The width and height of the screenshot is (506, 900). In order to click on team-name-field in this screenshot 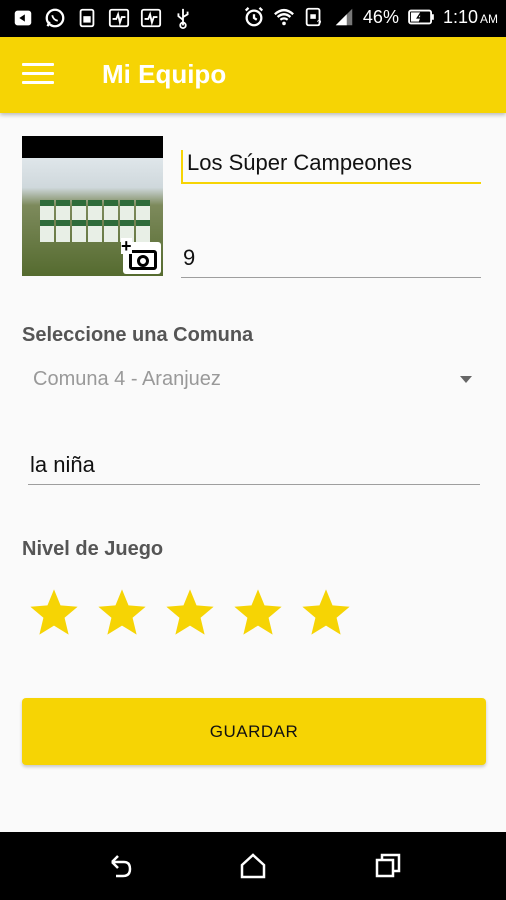, I will do `click(331, 167)`.